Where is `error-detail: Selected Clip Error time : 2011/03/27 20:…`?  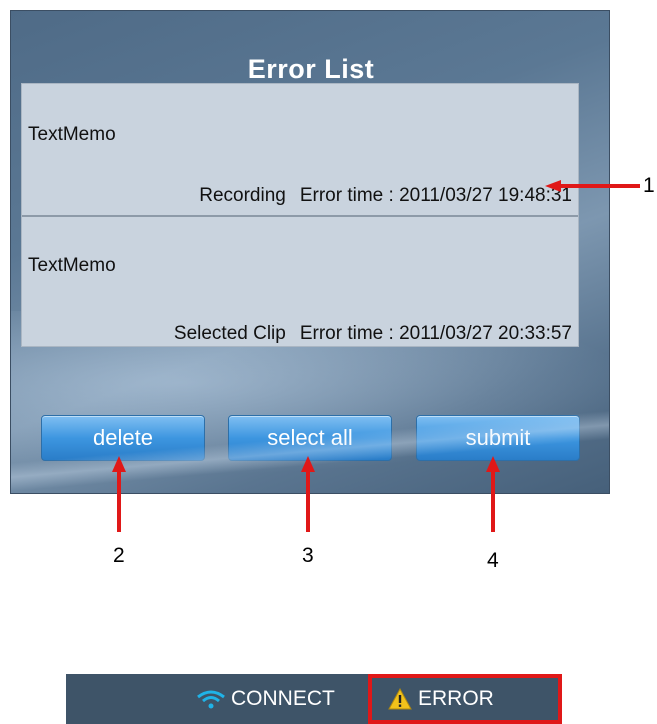
error-detail: Selected Clip Error time : 2011/03/27 20:… is located at coordinates (373, 334).